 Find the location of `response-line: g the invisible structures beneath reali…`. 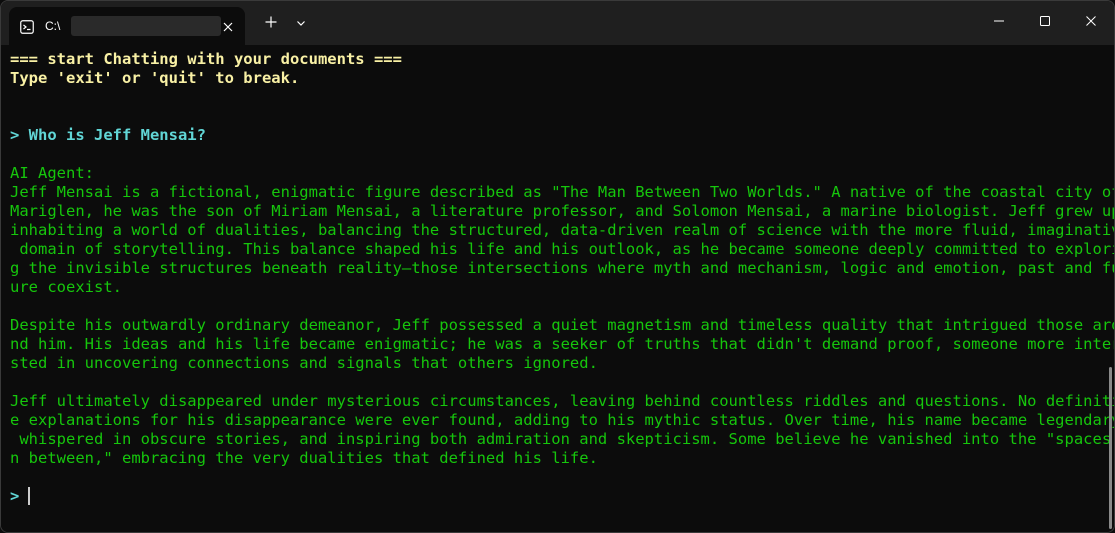

response-line: g the invisible structures beneath reali… is located at coordinates (562, 268).